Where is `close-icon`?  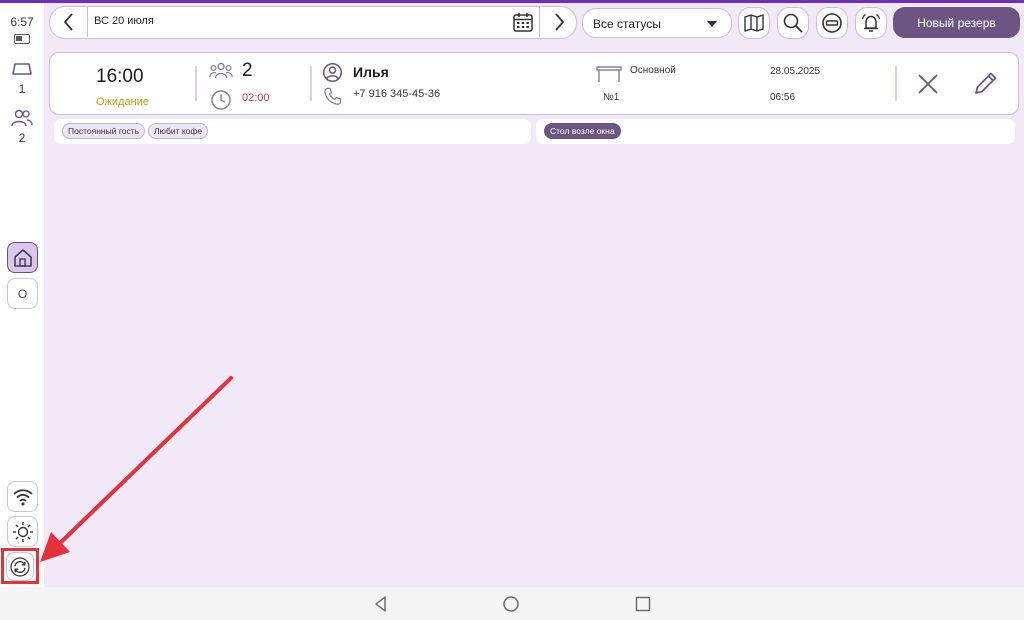 close-icon is located at coordinates (928, 84).